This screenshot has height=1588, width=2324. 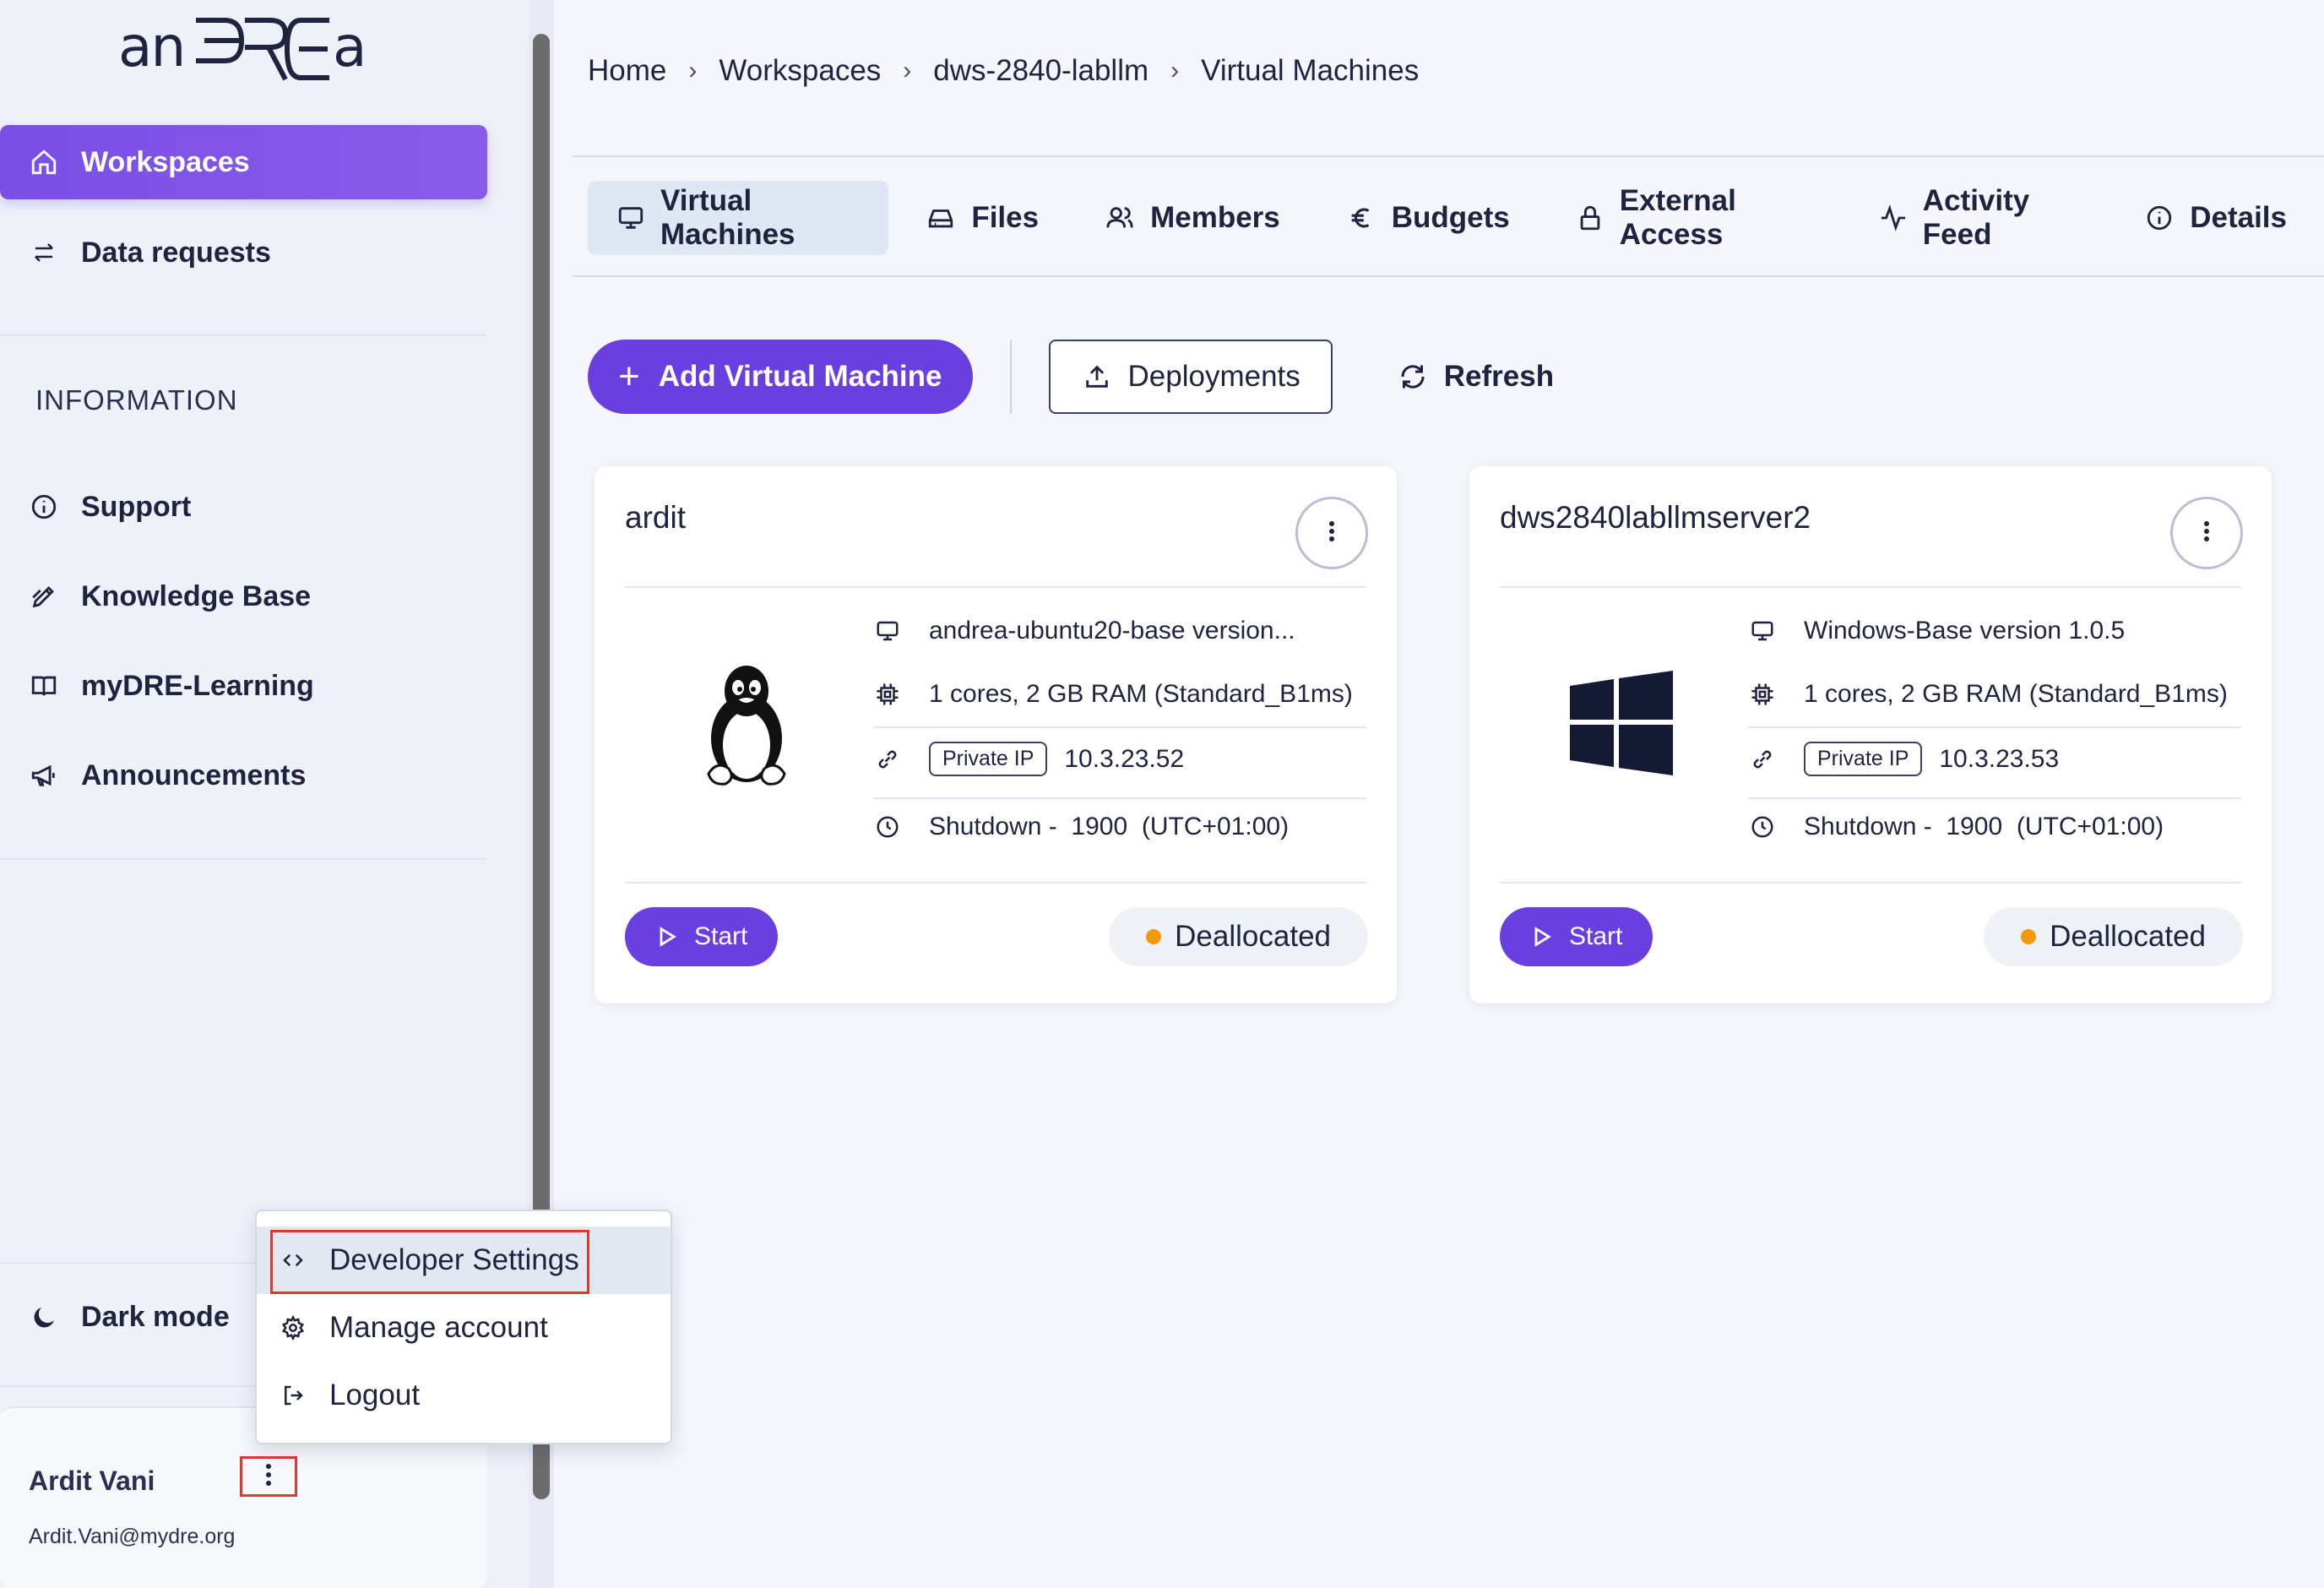 I want to click on menu-item-label: Logout, so click(x=375, y=1395).